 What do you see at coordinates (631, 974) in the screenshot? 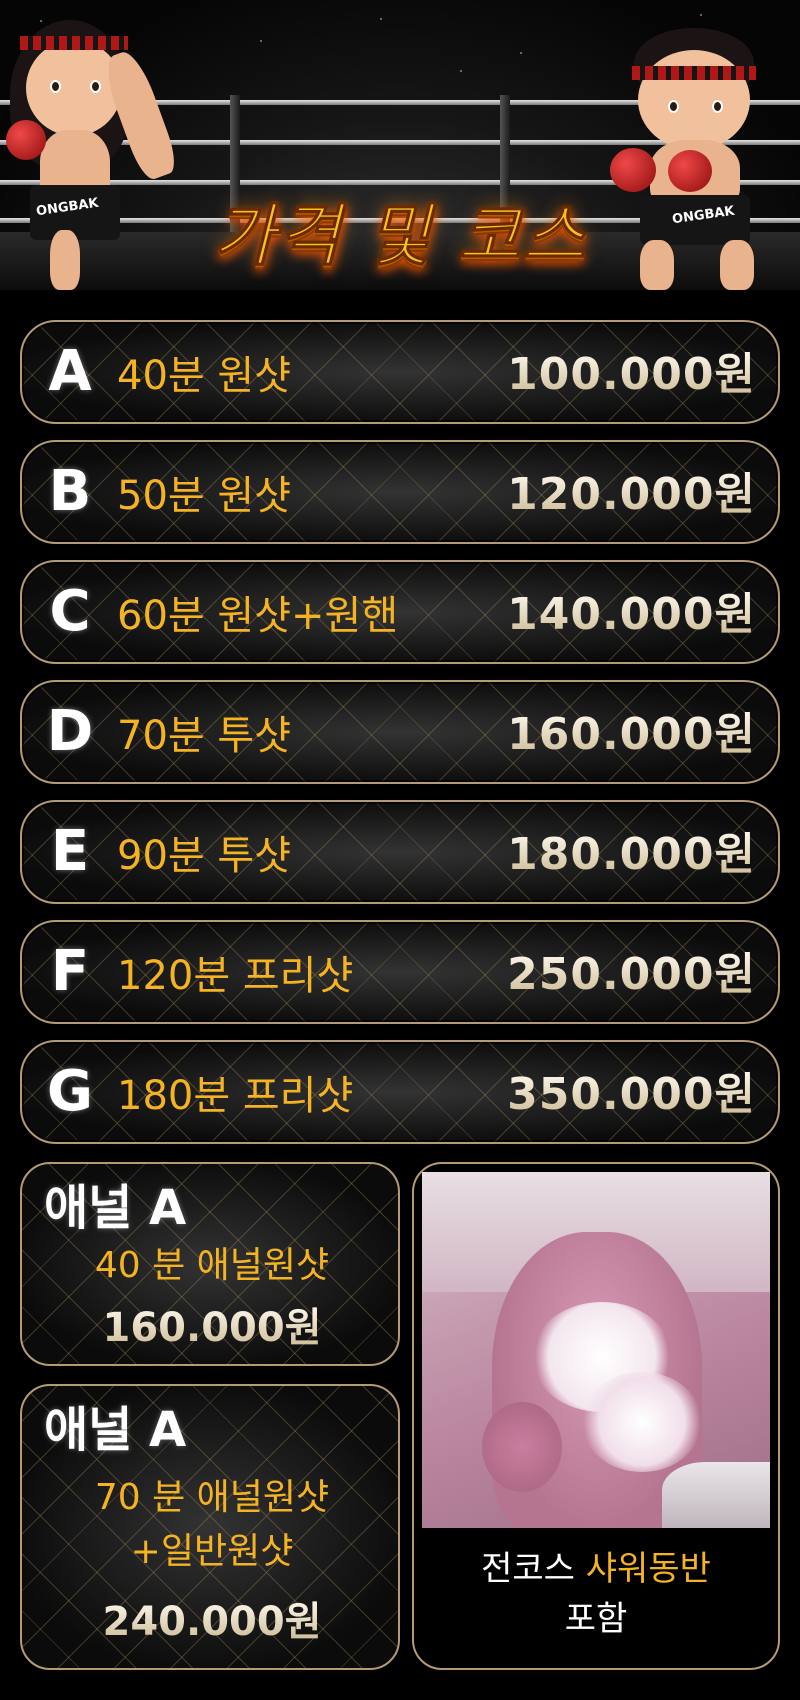
I see `course-price: 250.000원` at bounding box center [631, 974].